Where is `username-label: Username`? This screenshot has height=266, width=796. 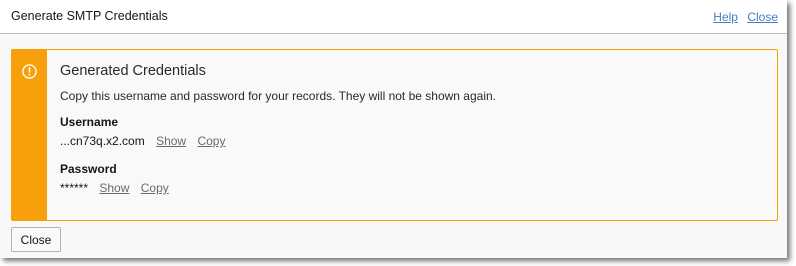 username-label: Username is located at coordinates (89, 122).